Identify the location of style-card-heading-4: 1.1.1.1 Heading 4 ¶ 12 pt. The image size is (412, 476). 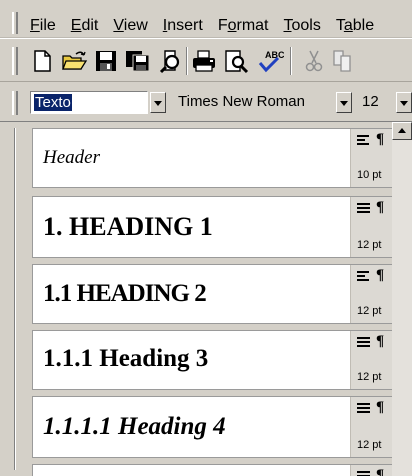
(213, 427).